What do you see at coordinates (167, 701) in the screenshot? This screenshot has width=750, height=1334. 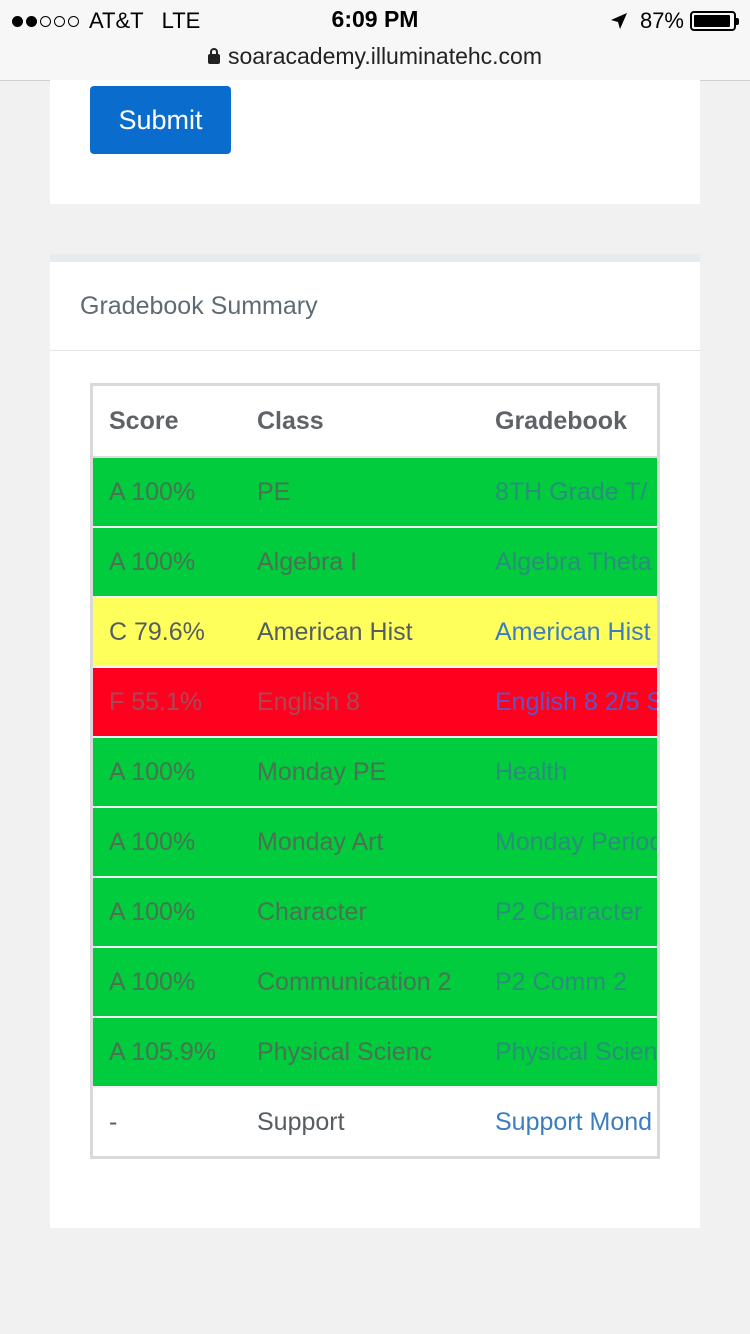 I see `score-cell: F 55.1%` at bounding box center [167, 701].